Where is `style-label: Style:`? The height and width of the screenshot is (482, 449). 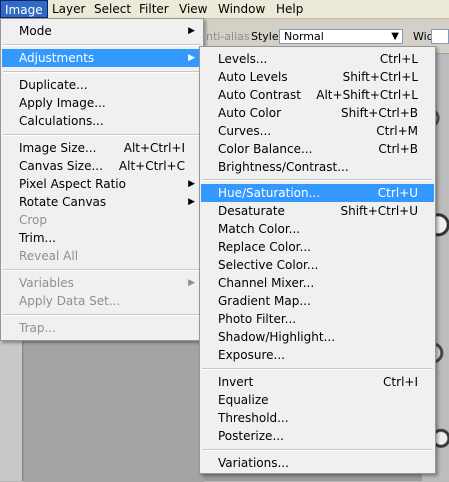 style-label: Style: is located at coordinates (267, 36).